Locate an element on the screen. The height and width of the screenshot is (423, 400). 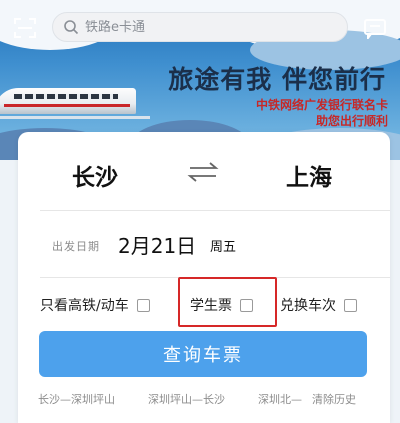
query-tickets-button: 查询车票 is located at coordinates (203, 354).